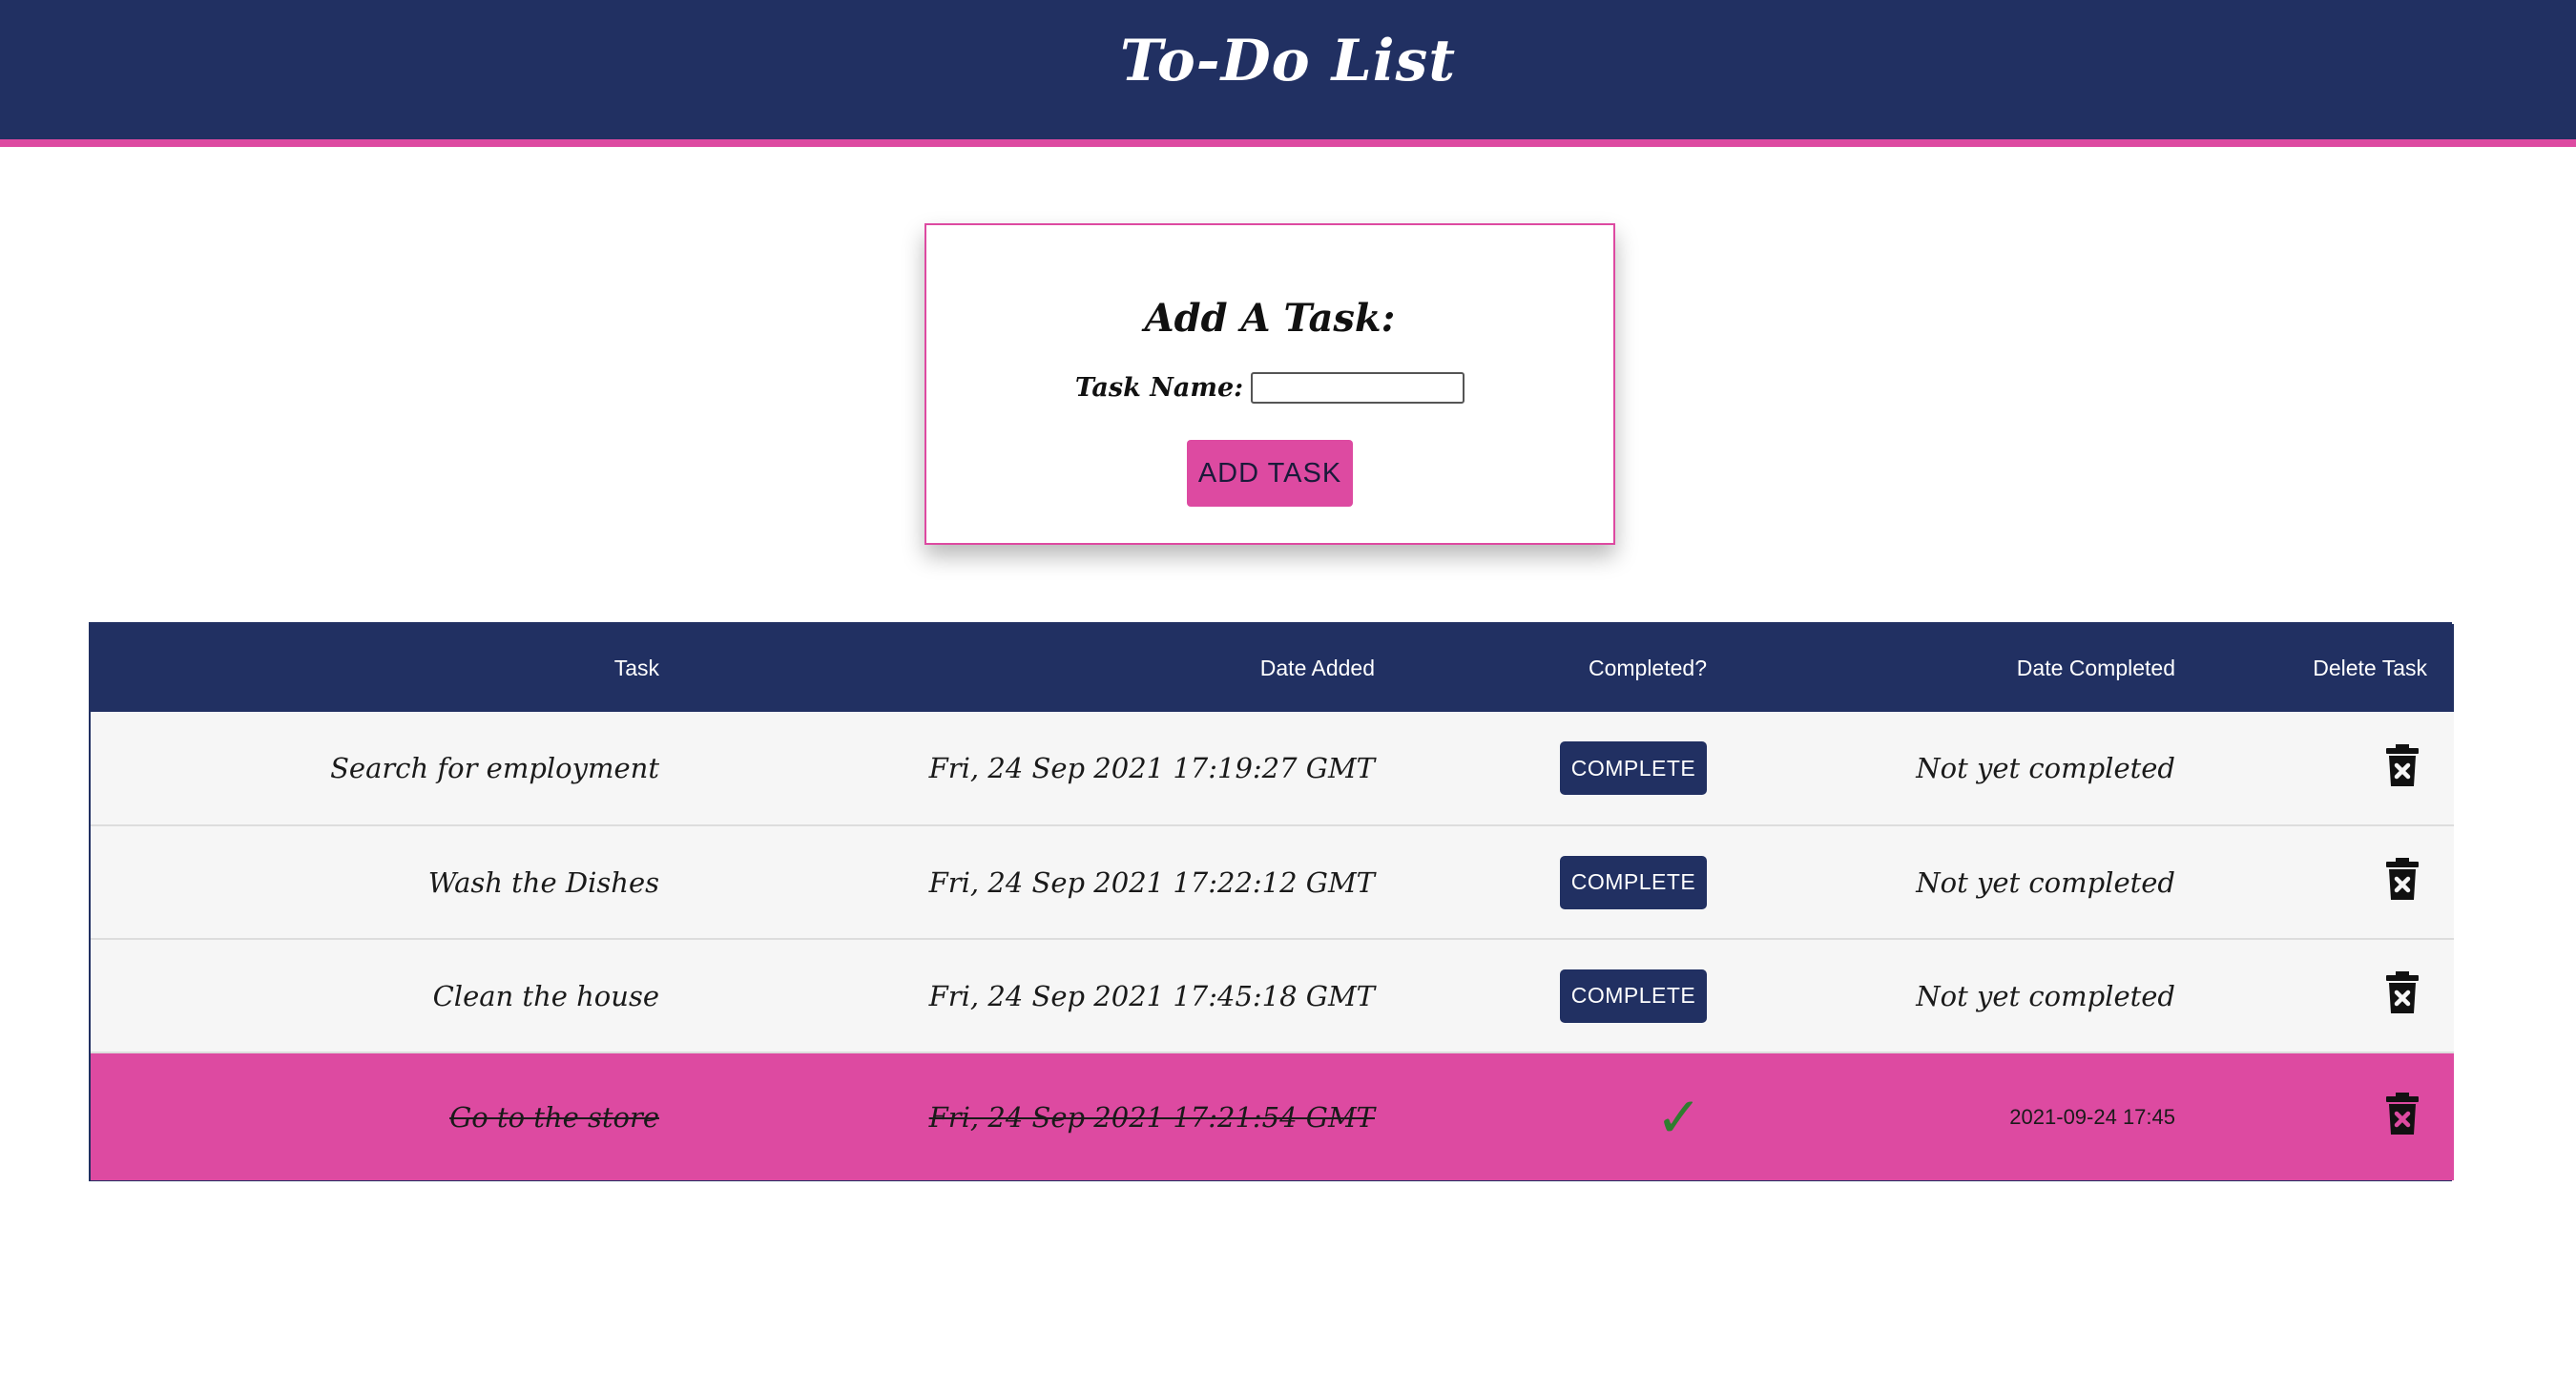 This screenshot has width=2576, height=1375. I want to click on app-header: To-Do List, so click(1288, 74).